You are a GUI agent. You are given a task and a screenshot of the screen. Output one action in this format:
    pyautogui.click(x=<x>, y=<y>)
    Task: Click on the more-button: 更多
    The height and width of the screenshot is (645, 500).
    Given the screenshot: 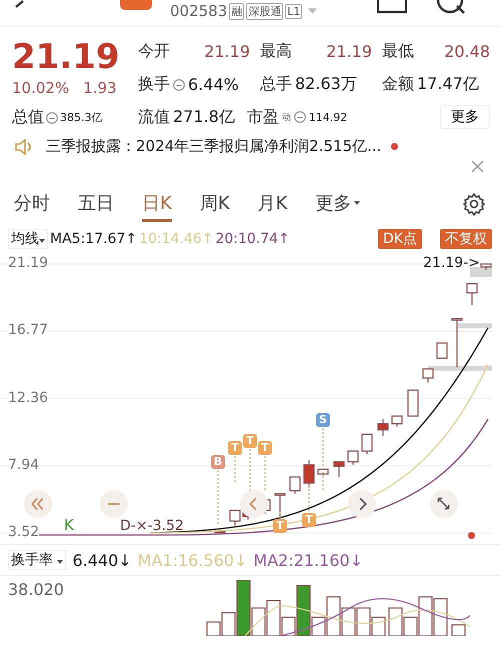 What is the action you would take?
    pyautogui.click(x=465, y=117)
    